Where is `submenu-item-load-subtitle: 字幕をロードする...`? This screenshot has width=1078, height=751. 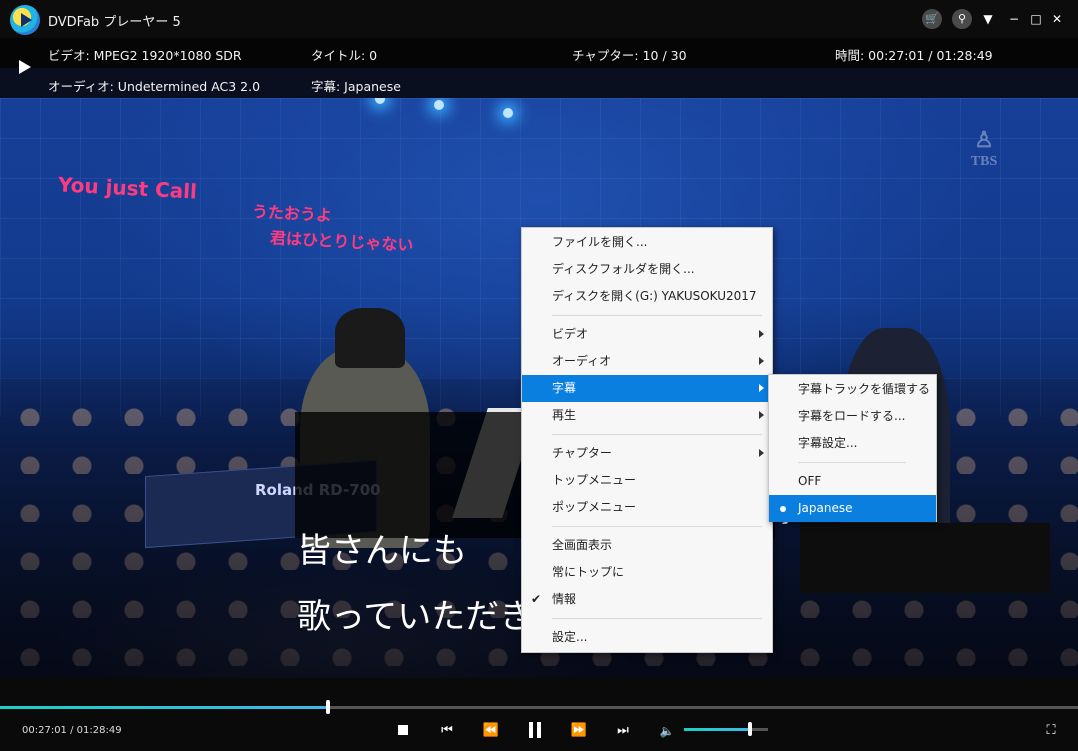
submenu-item-load-subtitle: 字幕をロードする... is located at coordinates (852, 416).